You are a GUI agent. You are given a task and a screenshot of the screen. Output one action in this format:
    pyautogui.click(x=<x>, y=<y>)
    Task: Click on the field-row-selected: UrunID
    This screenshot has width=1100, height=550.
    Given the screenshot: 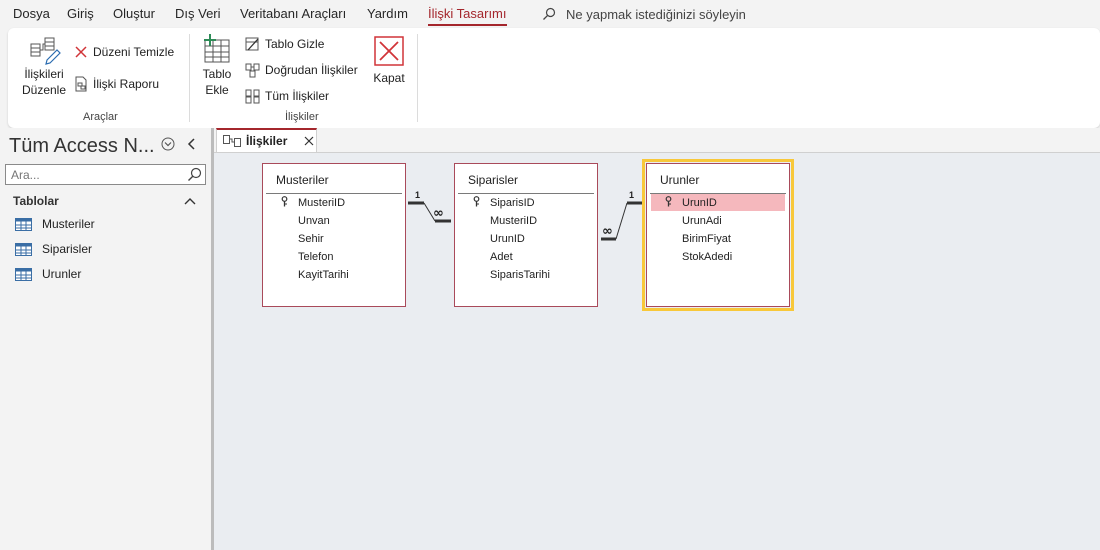 What is the action you would take?
    pyautogui.click(x=718, y=202)
    